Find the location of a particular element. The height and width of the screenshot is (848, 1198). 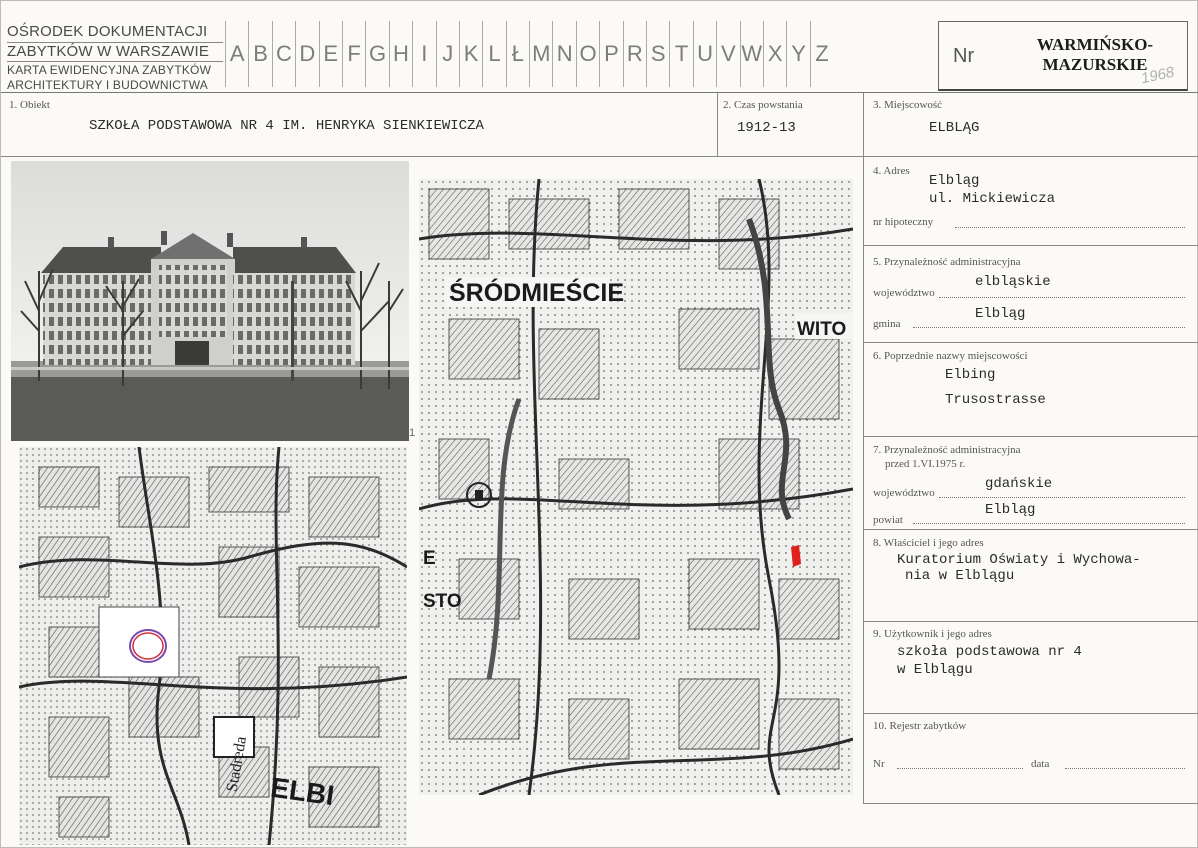

index-letter: C is located at coordinates (283, 54).